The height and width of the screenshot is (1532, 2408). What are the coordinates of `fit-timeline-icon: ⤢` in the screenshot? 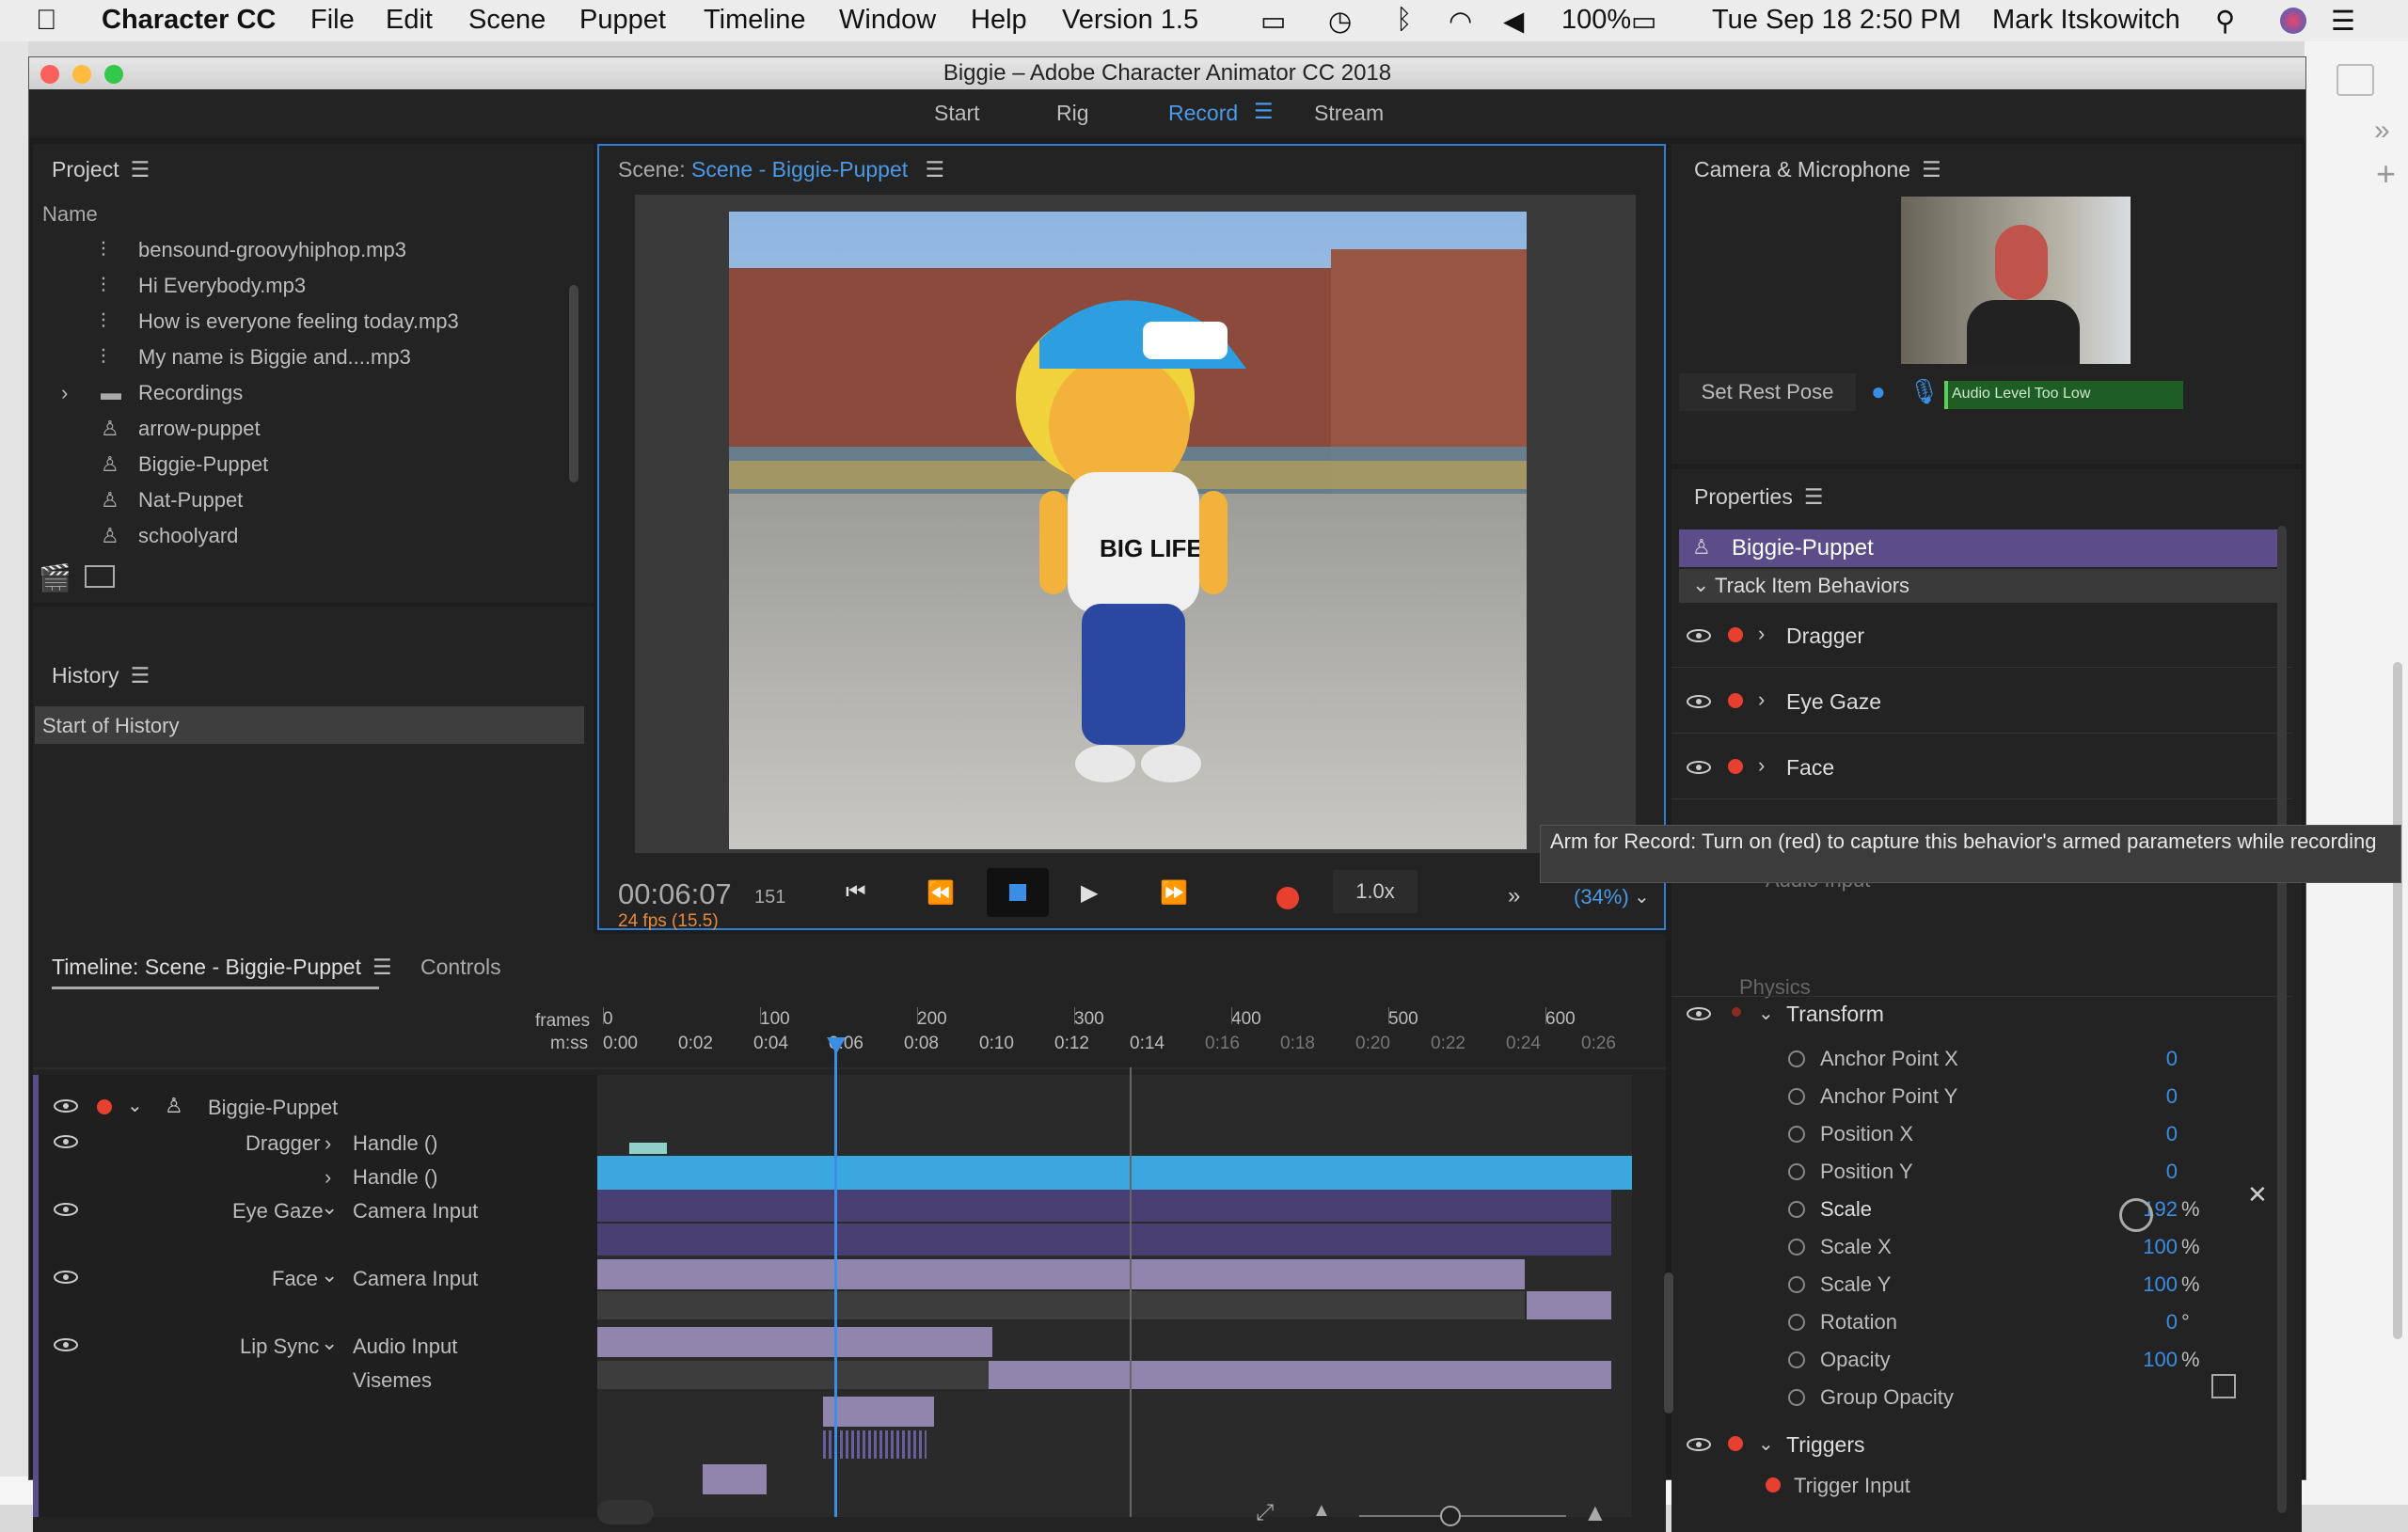 It's located at (1265, 1513).